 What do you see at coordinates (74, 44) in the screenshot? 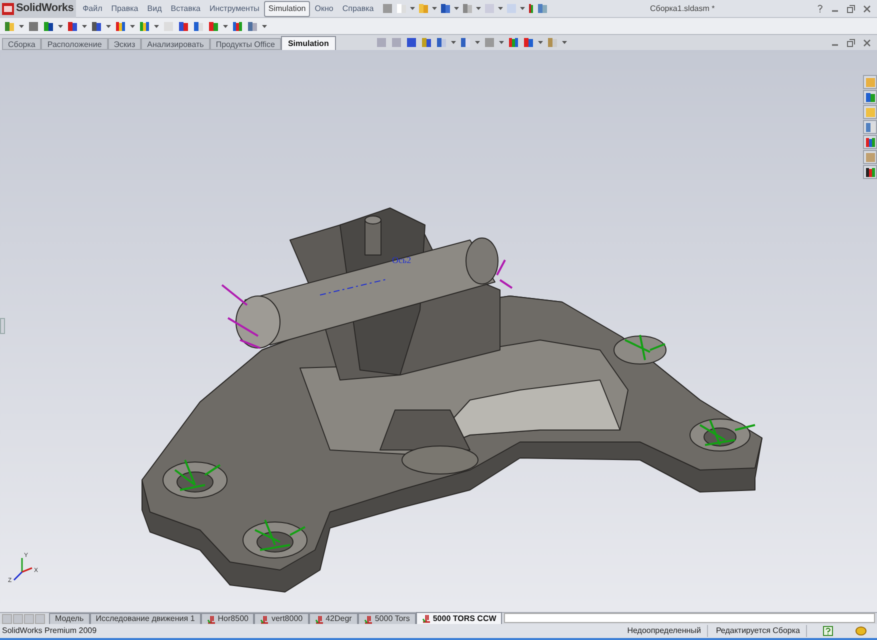
I see `command-tab: Расположение` at bounding box center [74, 44].